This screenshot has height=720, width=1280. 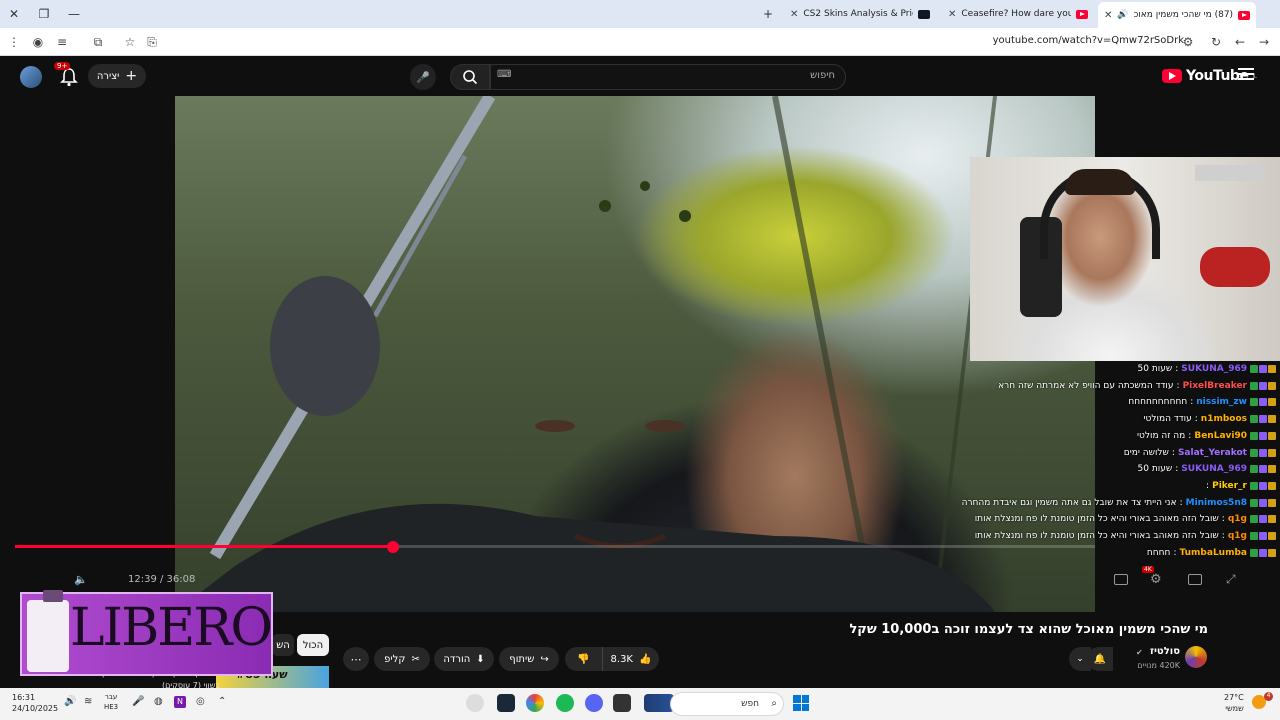 I want to click on chevron-down-icon: ⌄, so click(x=1080, y=659).